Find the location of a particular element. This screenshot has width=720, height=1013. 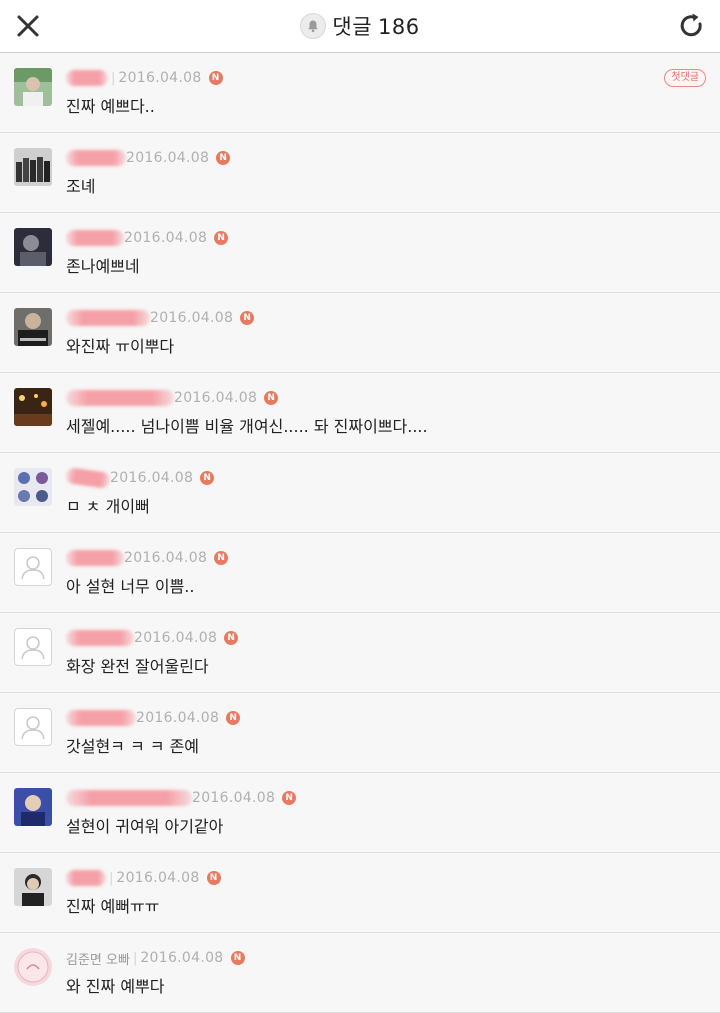

comment-row: 2016.04.08 N 화장 완전 잘어울린다 is located at coordinates (360, 653).